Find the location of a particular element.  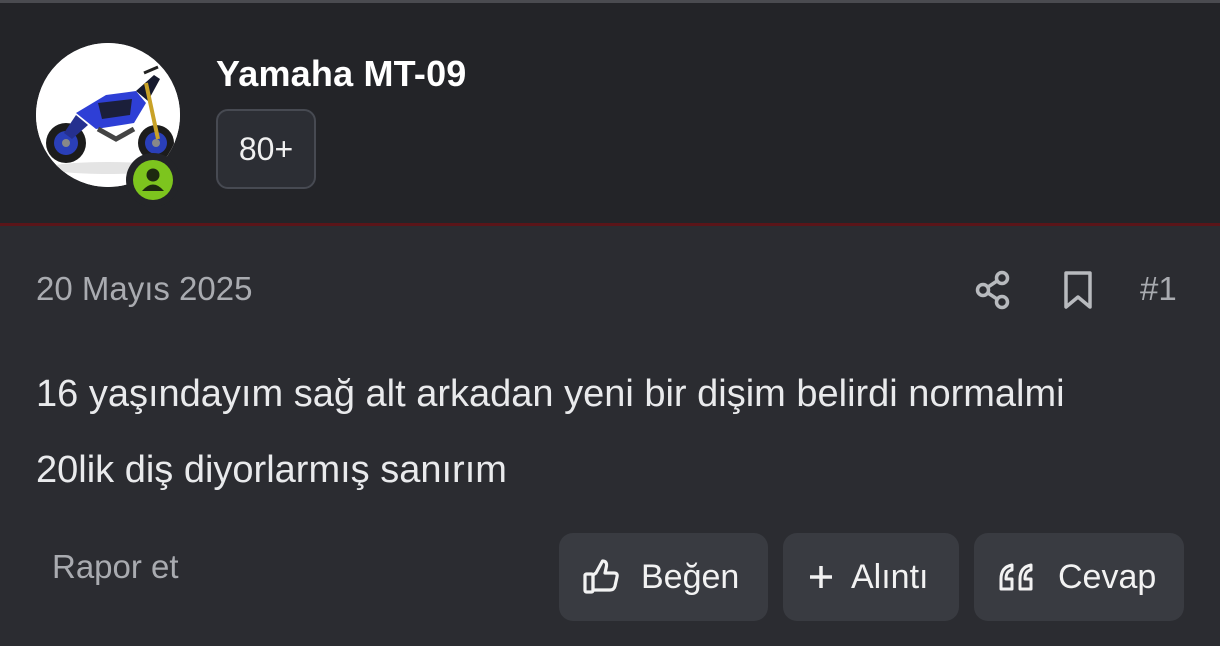

user-online-icon is located at coordinates (153, 179).